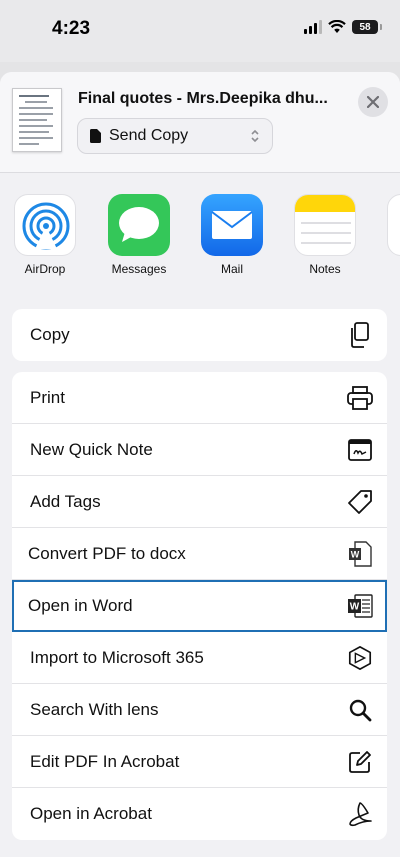 The image size is (400, 857). I want to click on wifi-icon, so click(337, 26).